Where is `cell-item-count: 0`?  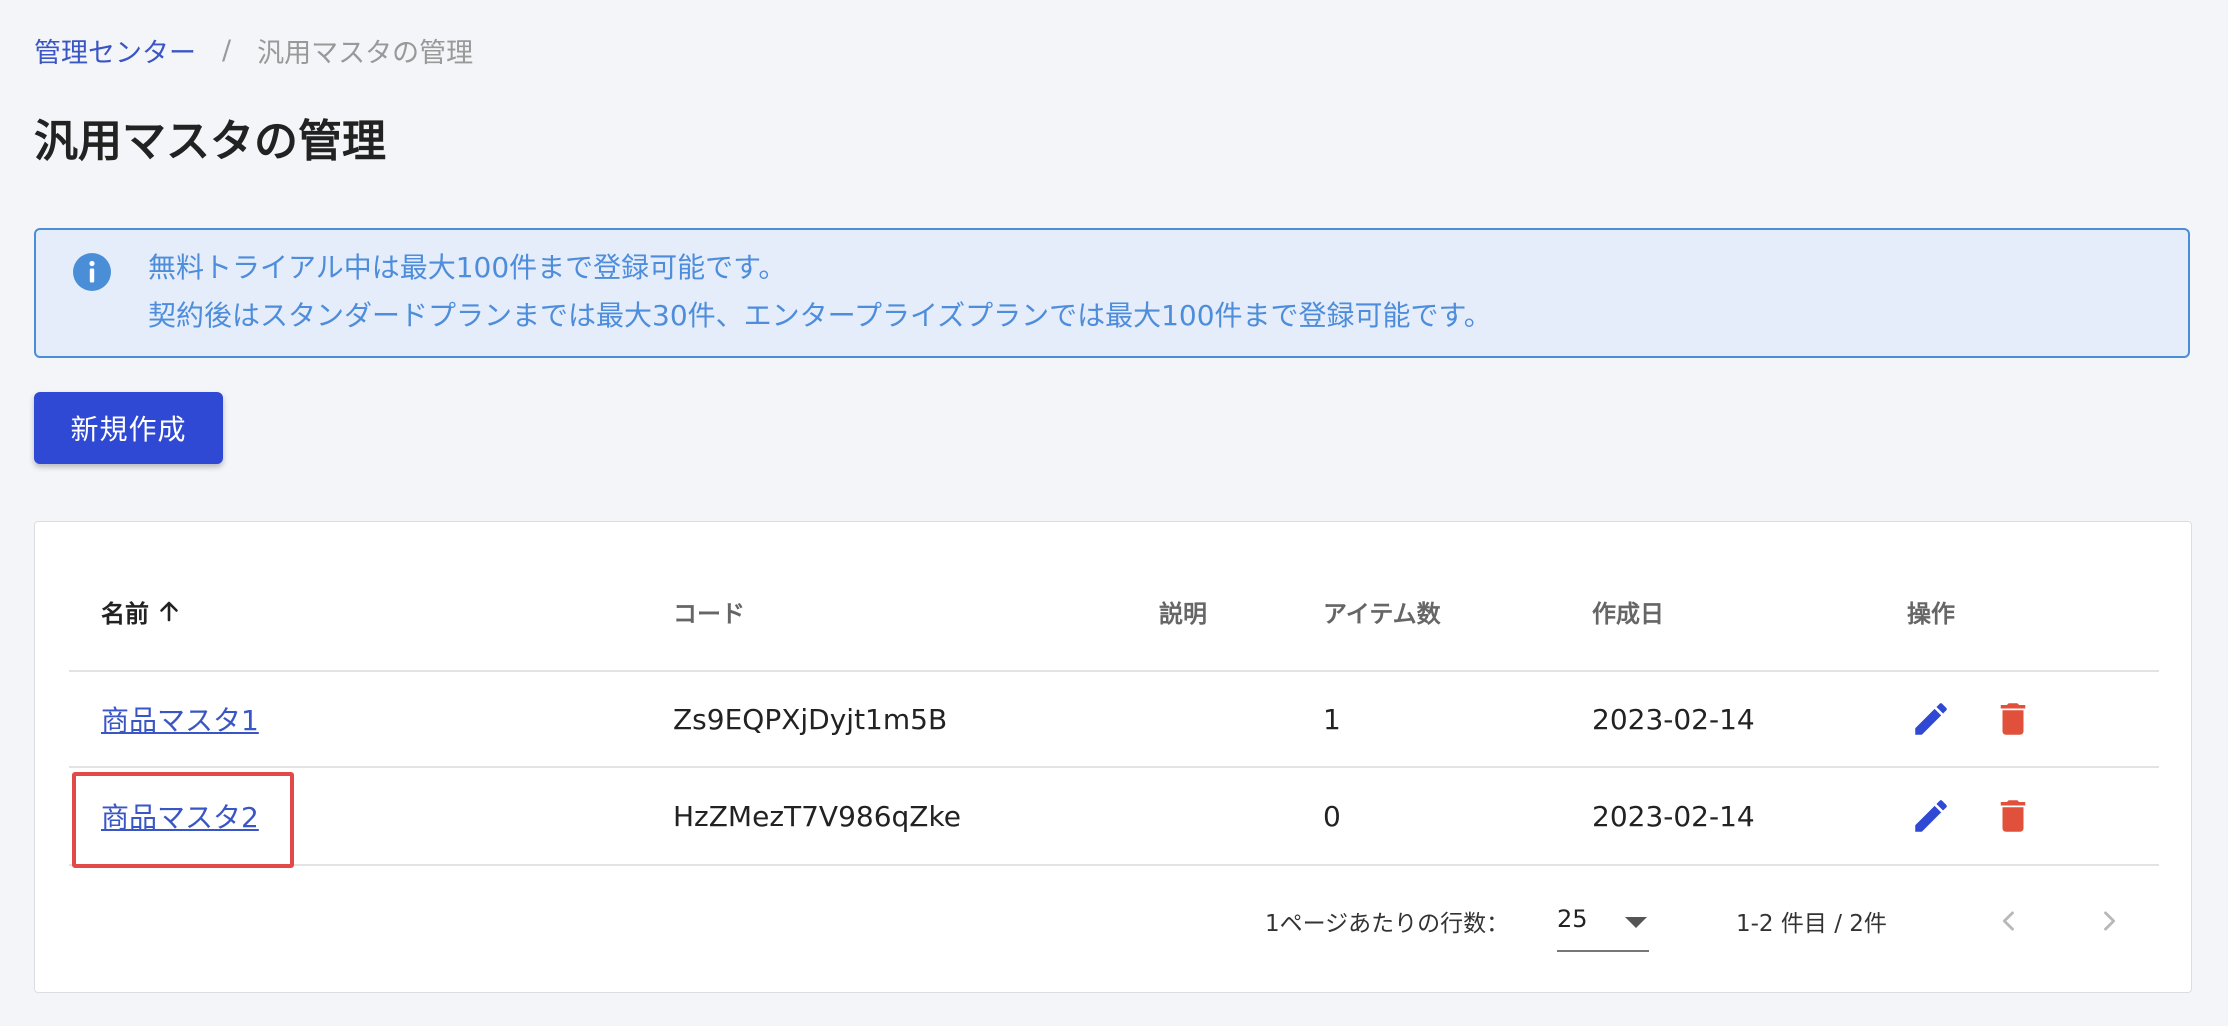
cell-item-count: 0 is located at coordinates (1332, 816).